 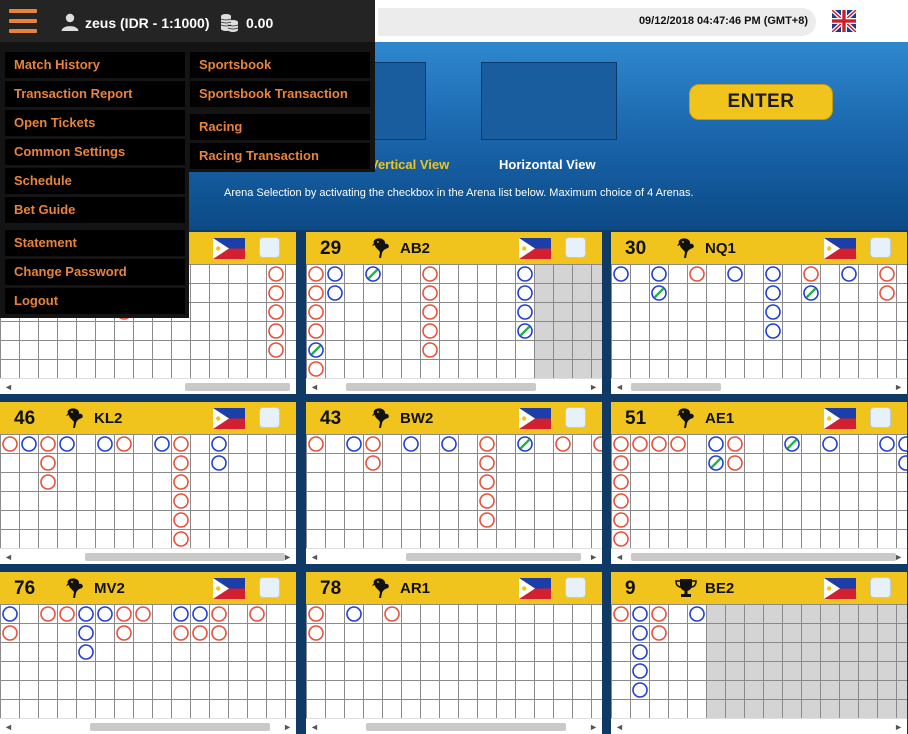 What do you see at coordinates (409, 164) in the screenshot?
I see `vertical-view-label: Vertical View` at bounding box center [409, 164].